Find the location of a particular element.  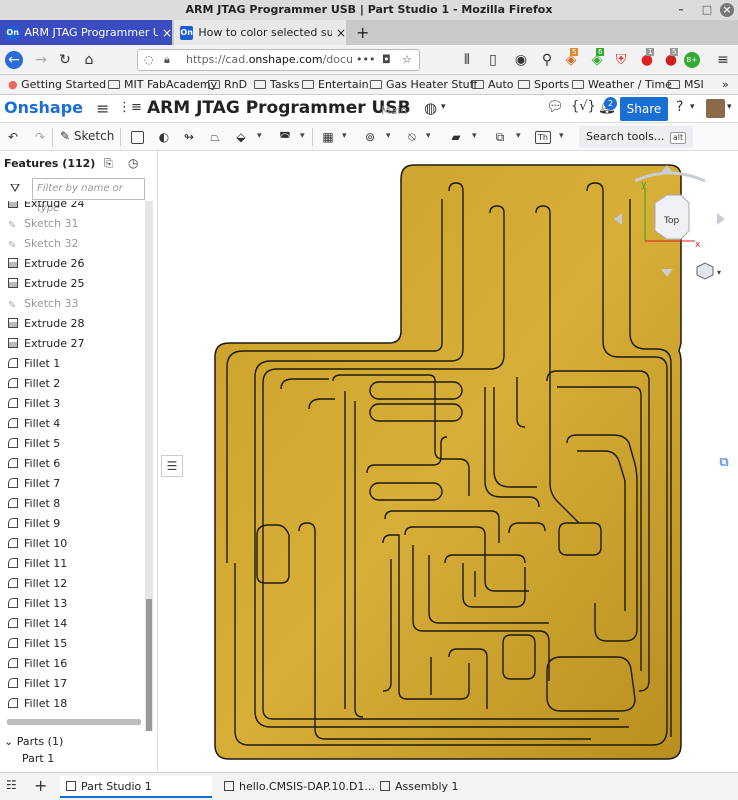

sweep-icon: ↬ is located at coordinates (189, 137).